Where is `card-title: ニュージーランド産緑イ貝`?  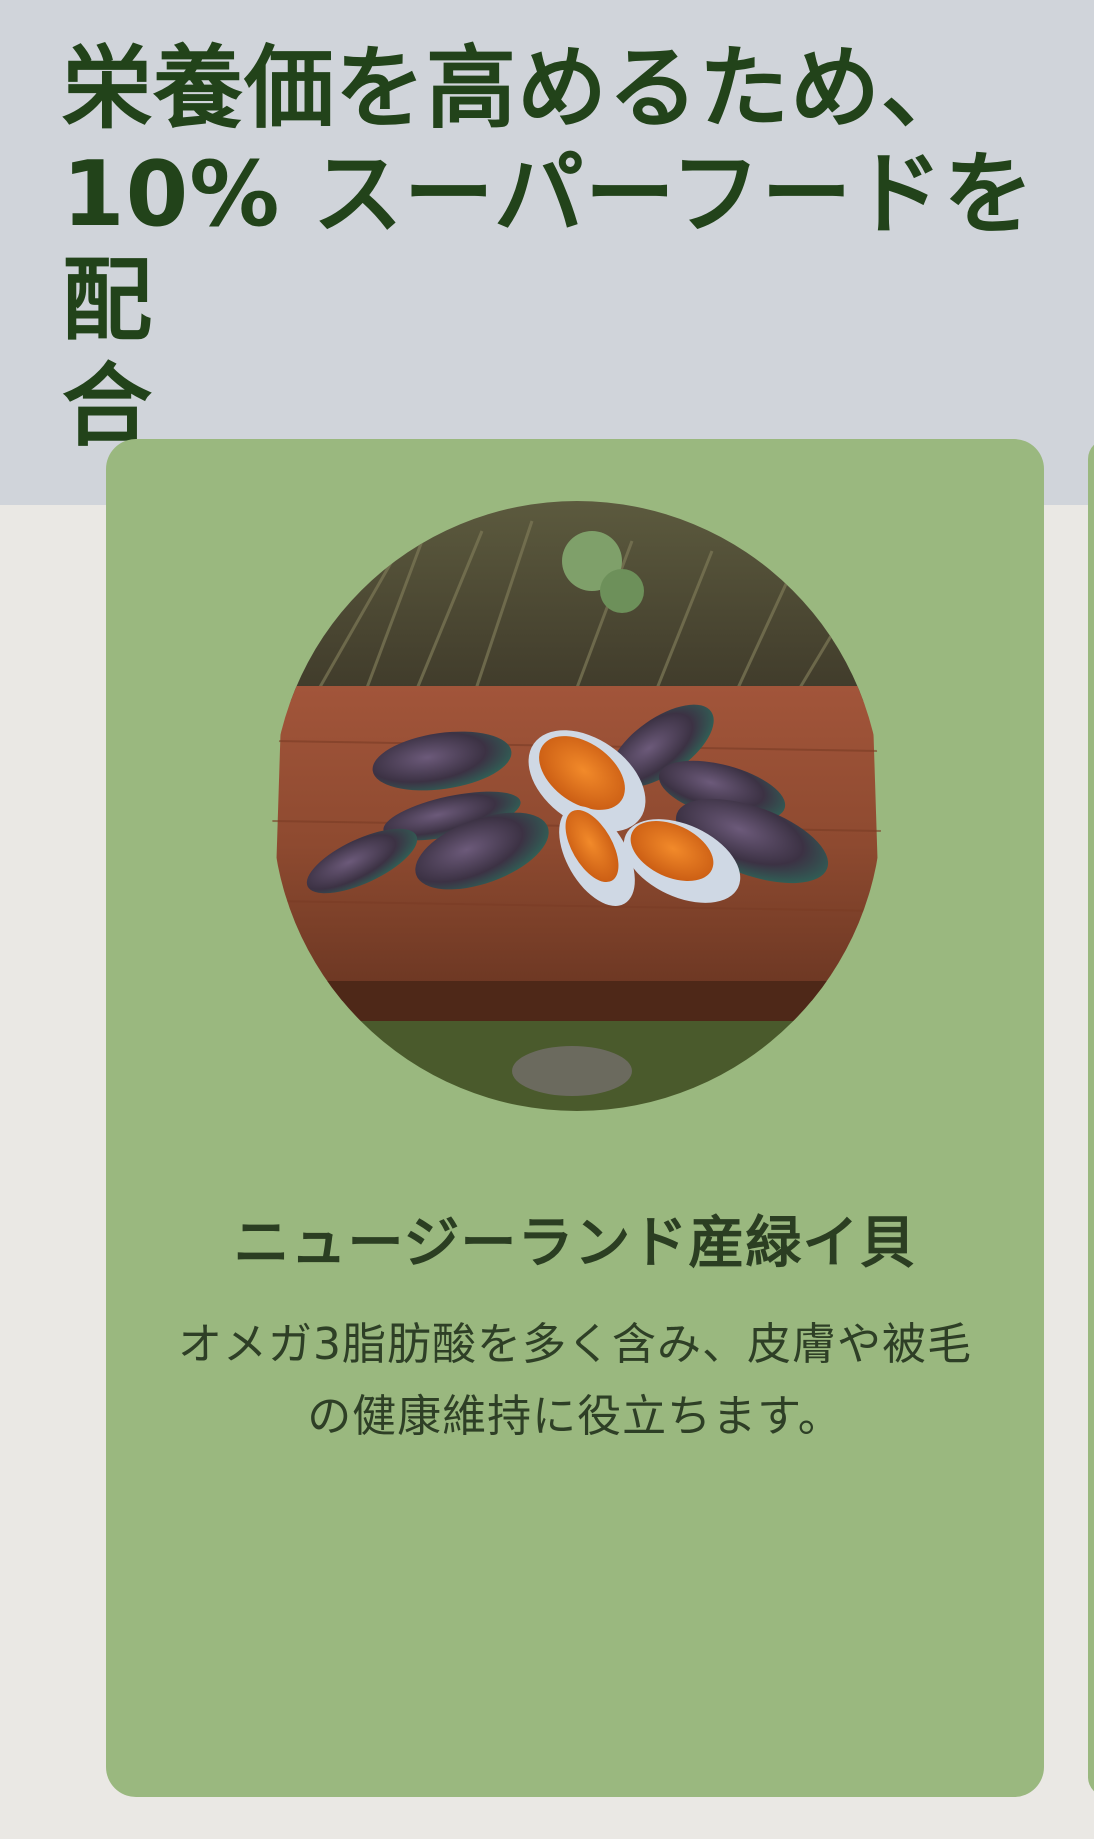
card-title: ニュージーランド産緑イ貝 is located at coordinates (575, 1243).